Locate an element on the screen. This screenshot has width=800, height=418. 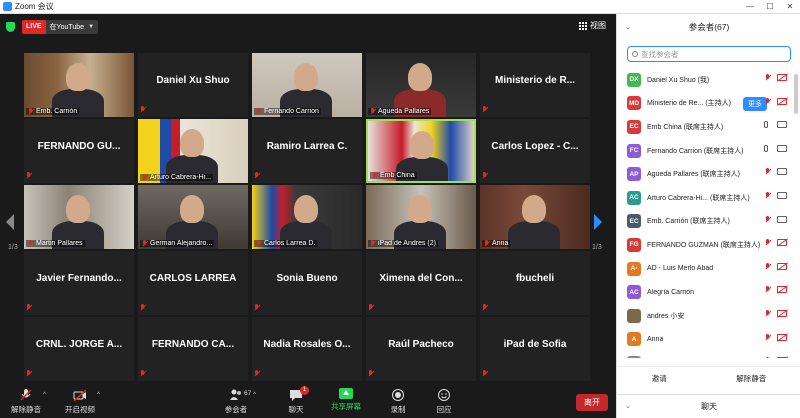
avatar: FG is located at coordinates (634, 244).